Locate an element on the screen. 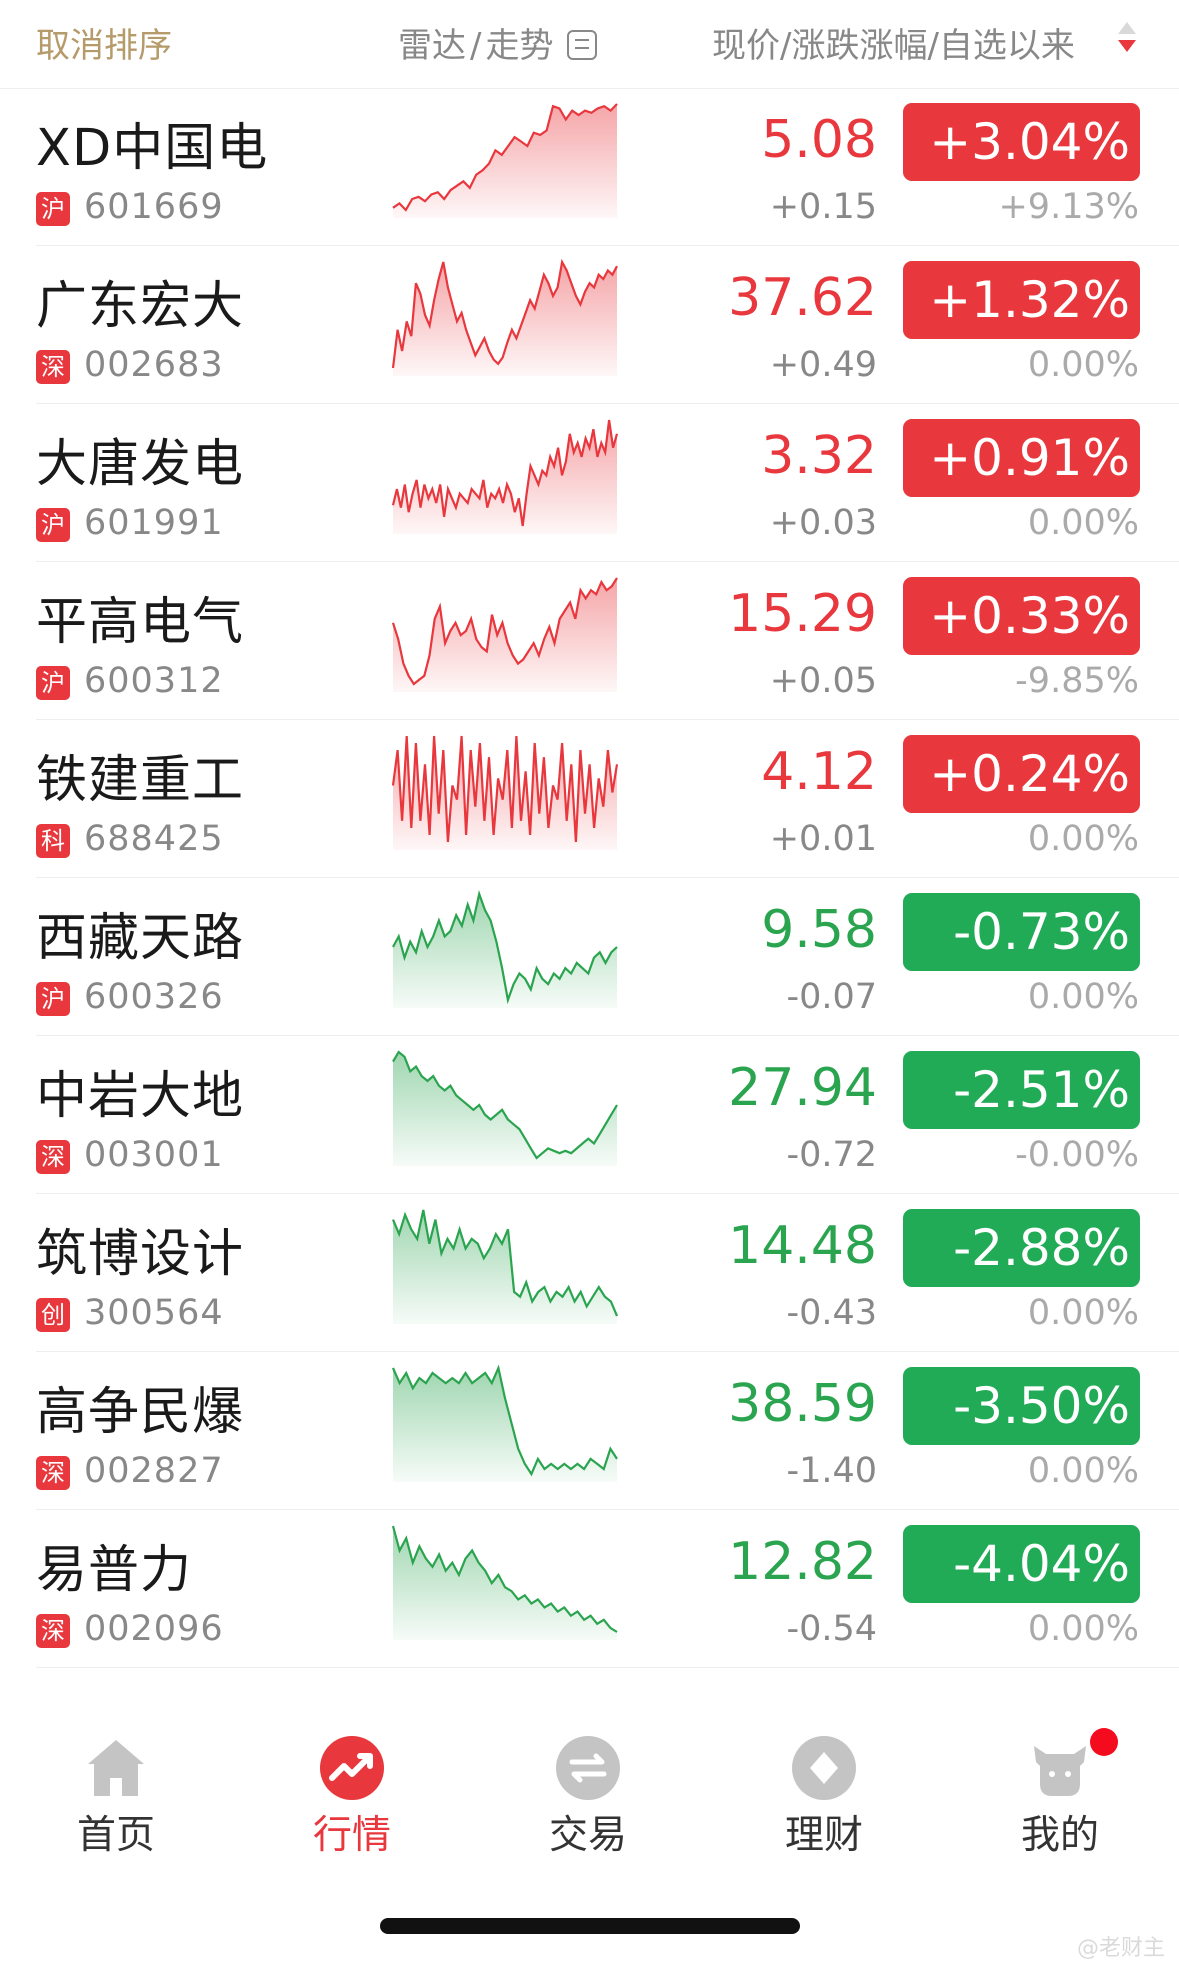 Image resolution: width=1179 pixels, height=1962 pixels. stock-name: 广东宏大 is located at coordinates (140, 306).